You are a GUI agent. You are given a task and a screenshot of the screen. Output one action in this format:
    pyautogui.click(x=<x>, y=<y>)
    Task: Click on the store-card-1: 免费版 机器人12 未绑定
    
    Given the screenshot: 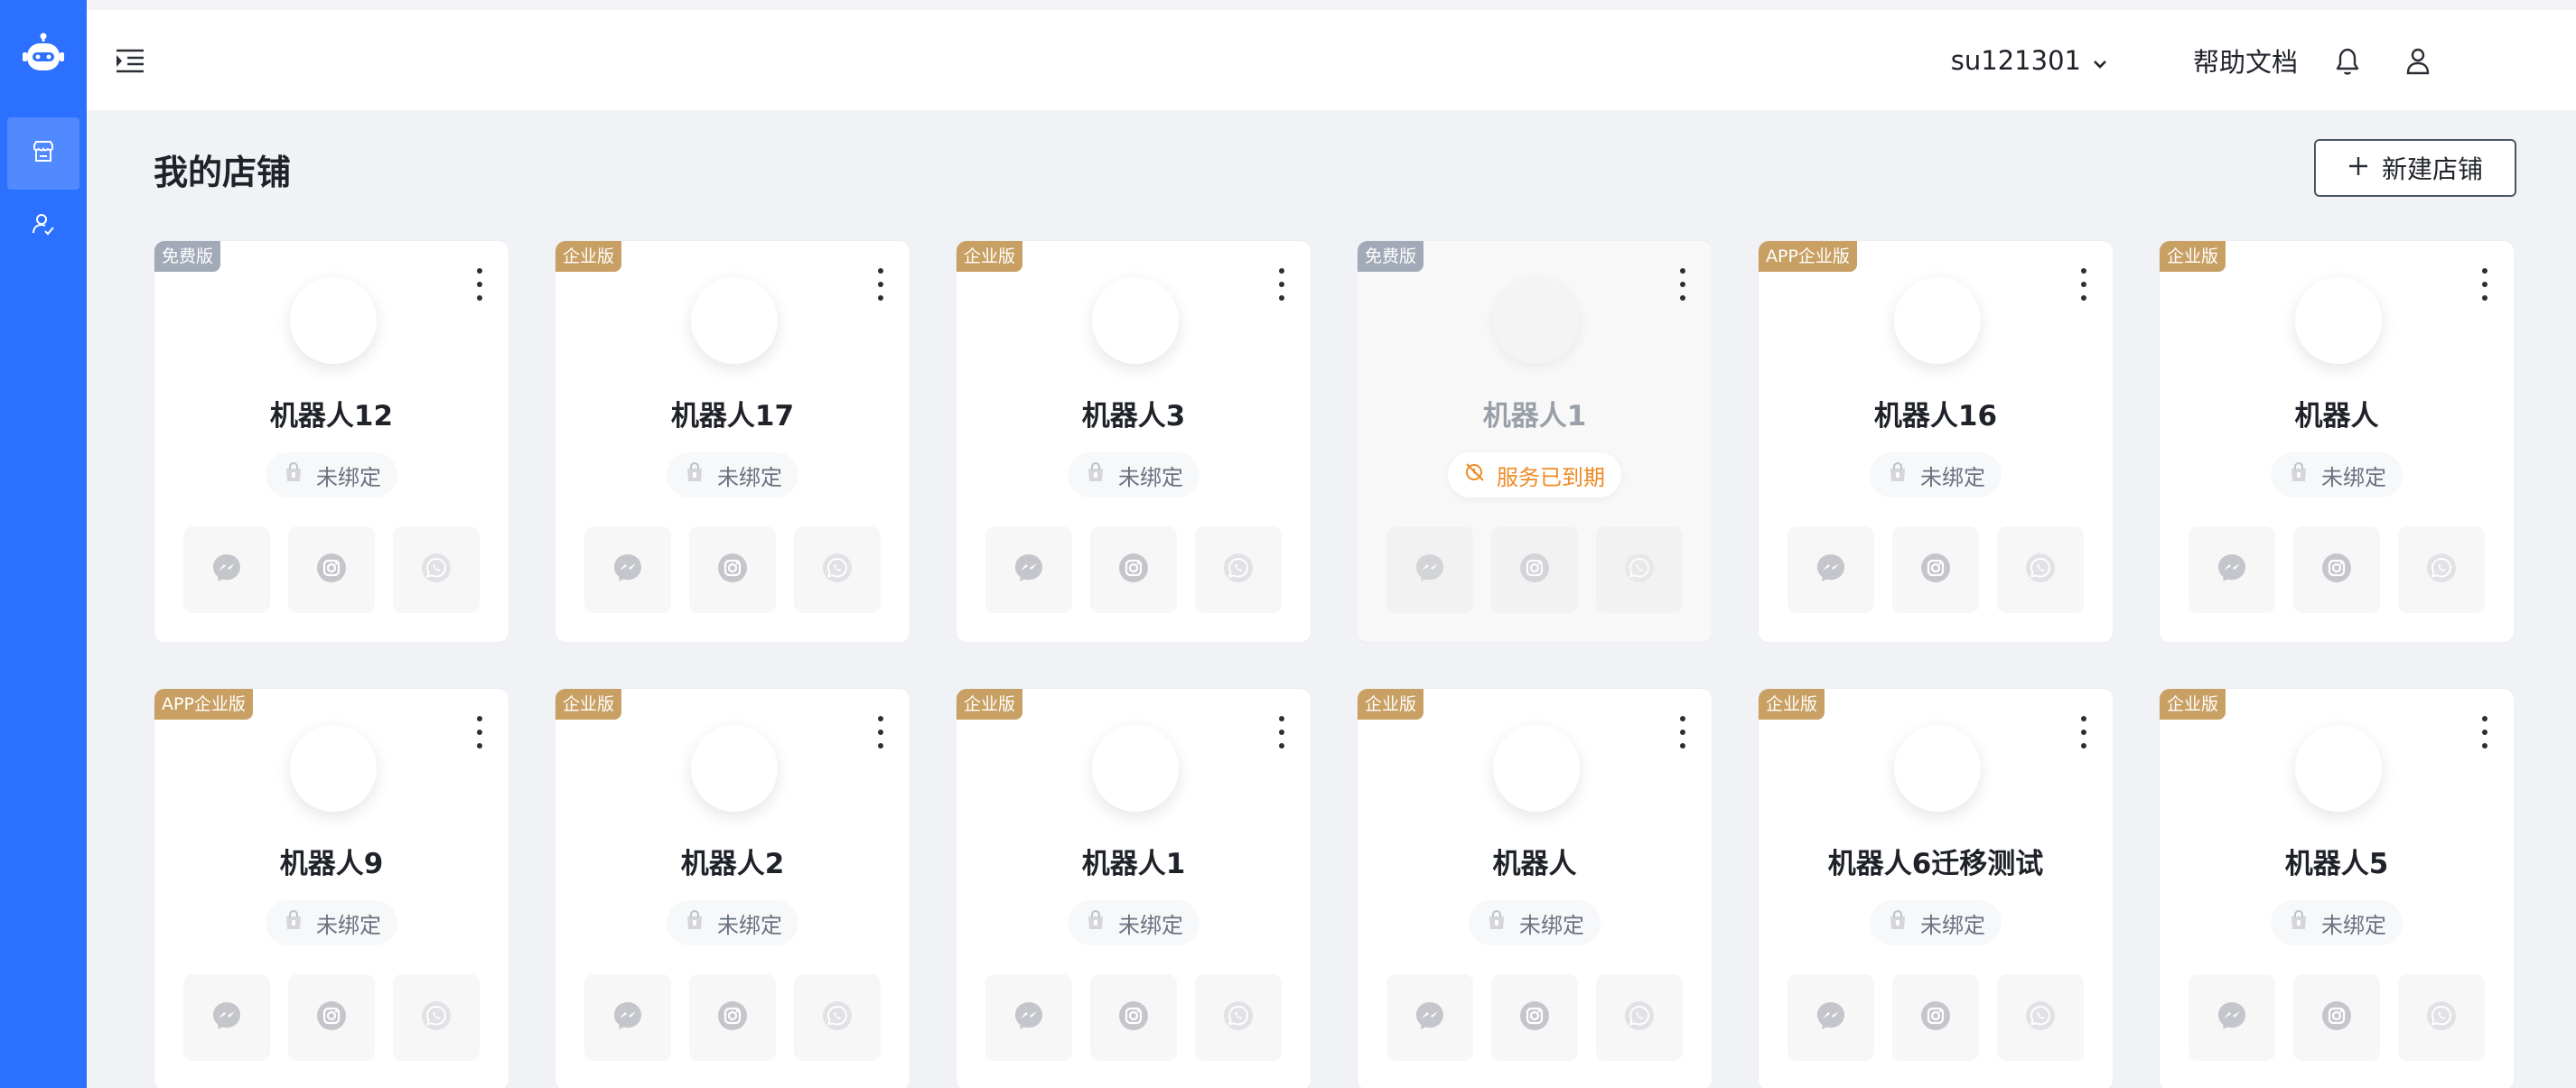 What is the action you would take?
    pyautogui.click(x=331, y=441)
    